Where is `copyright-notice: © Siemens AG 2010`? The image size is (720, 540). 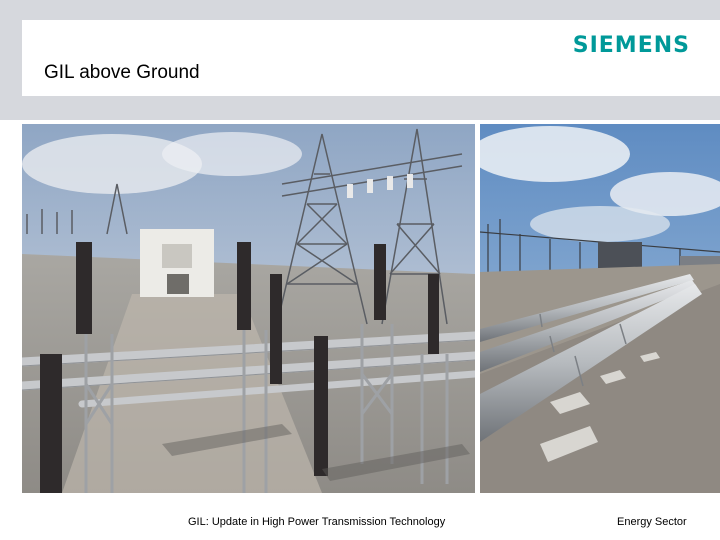
copyright-notice: © Siemens AG 2010 is located at coordinates (642, 509).